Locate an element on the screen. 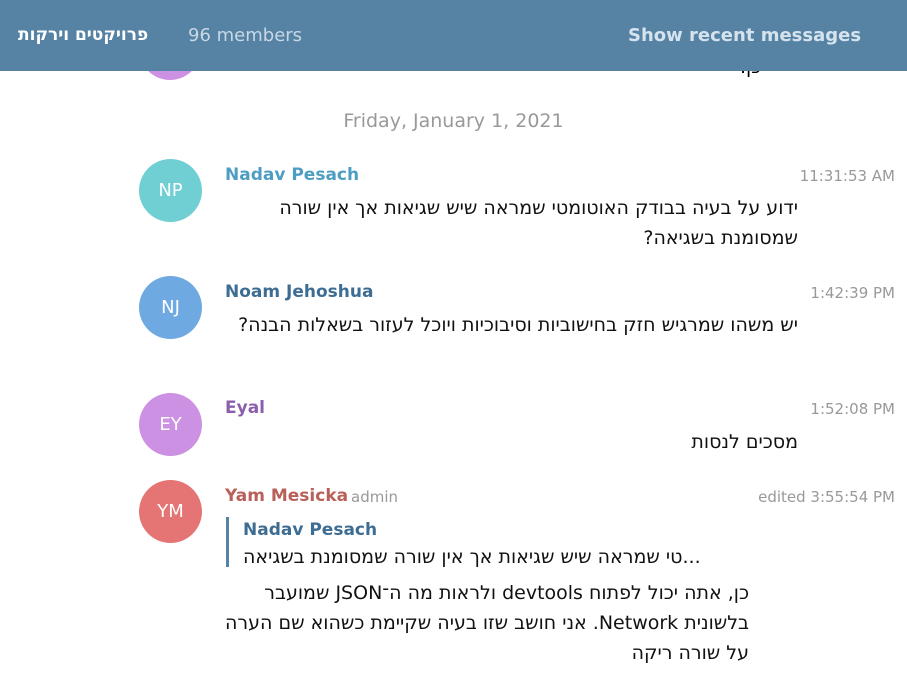  sender-name: Eyal is located at coordinates (245, 408).